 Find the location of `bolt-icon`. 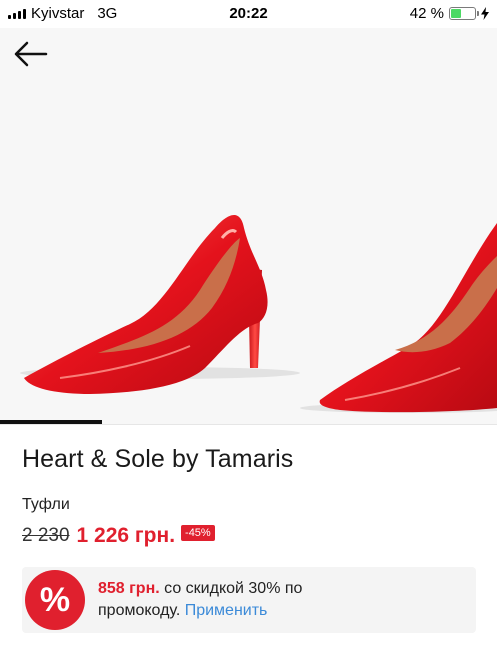

bolt-icon is located at coordinates (485, 13).